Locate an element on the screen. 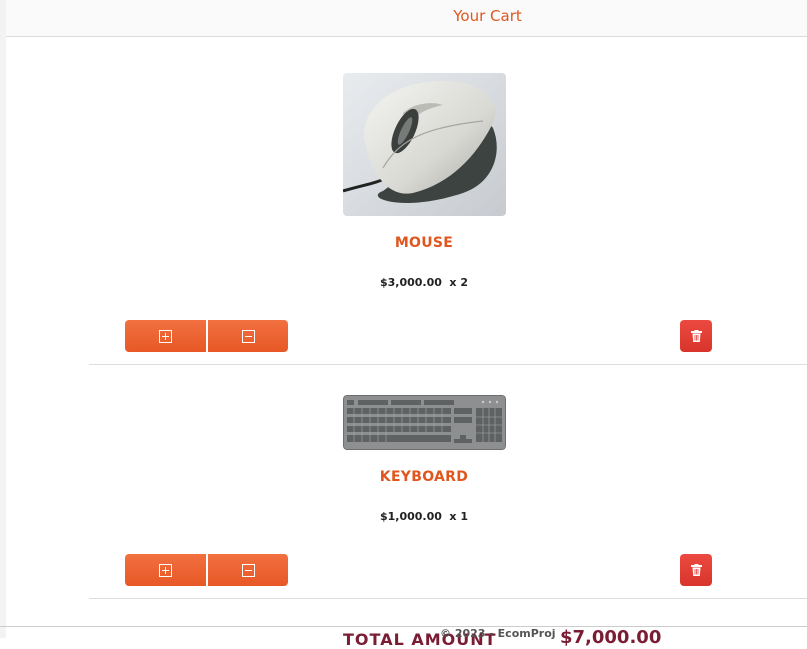  product-name: MOUSE is located at coordinates (424, 243).